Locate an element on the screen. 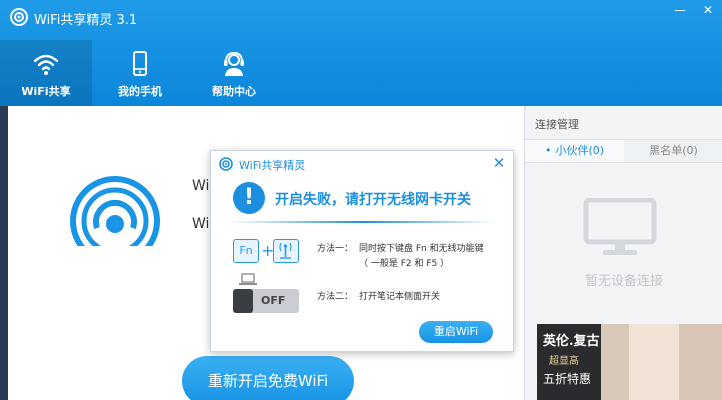 The height and width of the screenshot is (400, 722). nav-help-center: 帮助中心 is located at coordinates (234, 73).